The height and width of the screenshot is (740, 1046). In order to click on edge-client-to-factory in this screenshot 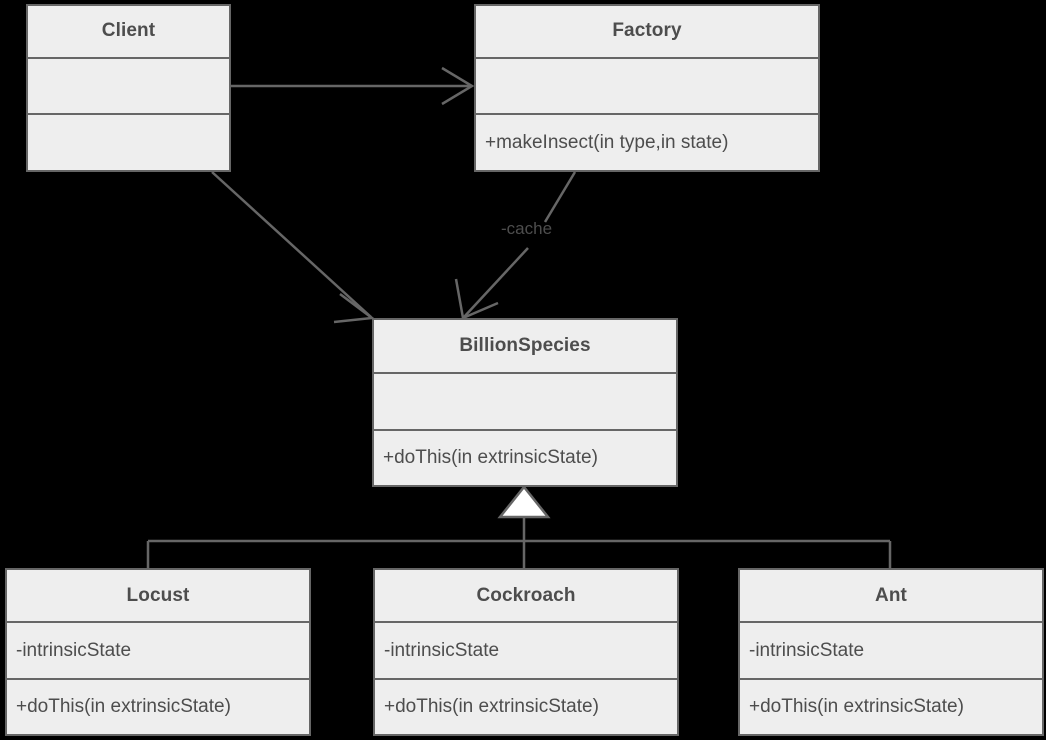, I will do `click(353, 86)`.